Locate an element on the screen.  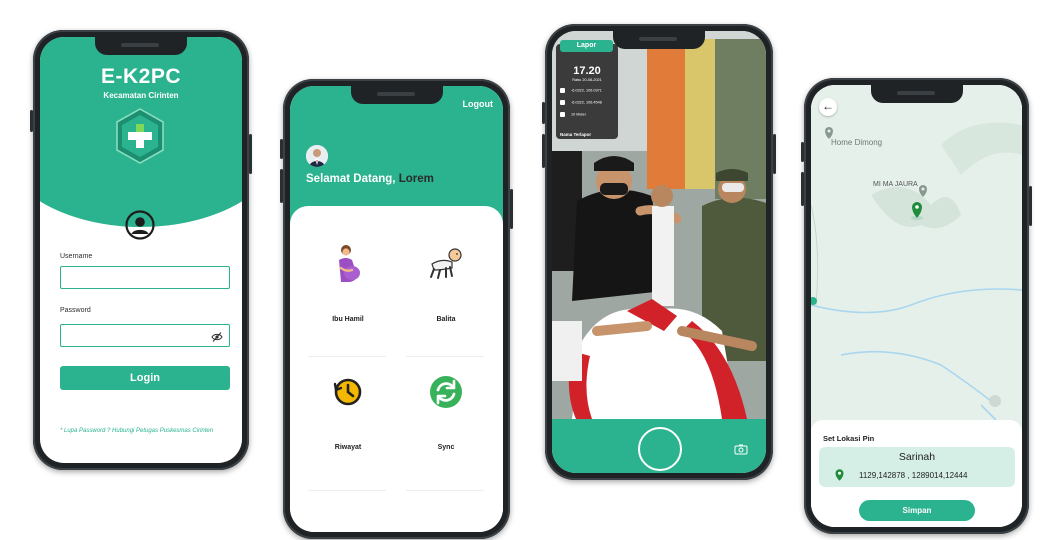
menu-item-sync: Sync is located at coordinates (446, 402).